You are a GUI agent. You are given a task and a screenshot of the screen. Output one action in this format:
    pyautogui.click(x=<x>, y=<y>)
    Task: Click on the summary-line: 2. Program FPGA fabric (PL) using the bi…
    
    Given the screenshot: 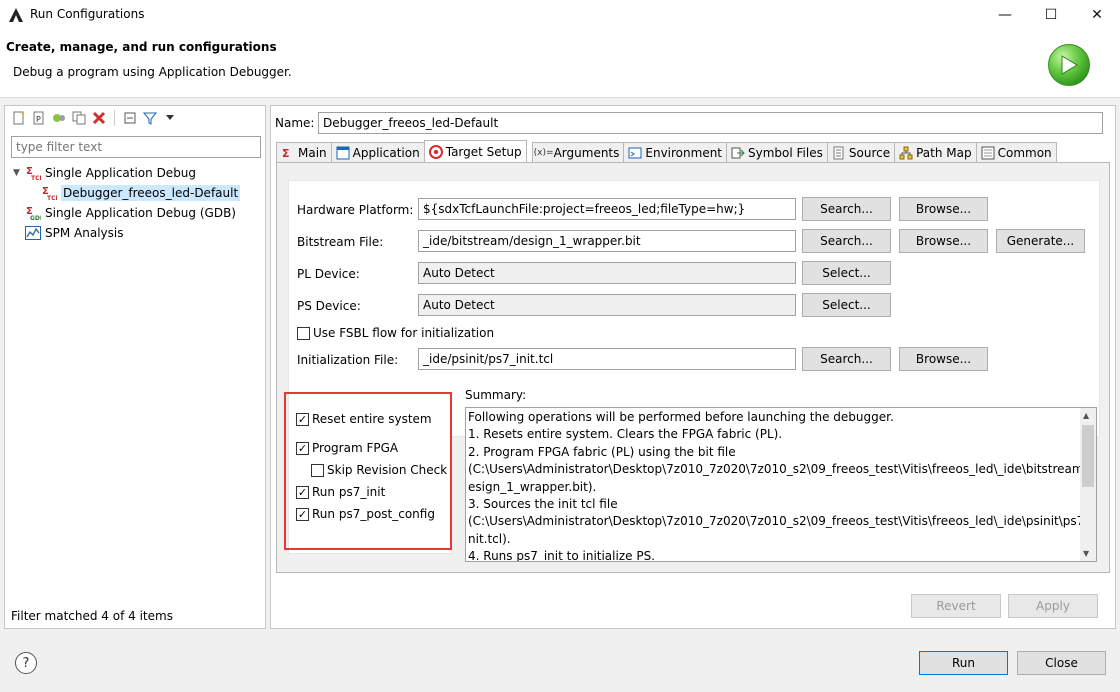 What is the action you would take?
    pyautogui.click(x=602, y=451)
    